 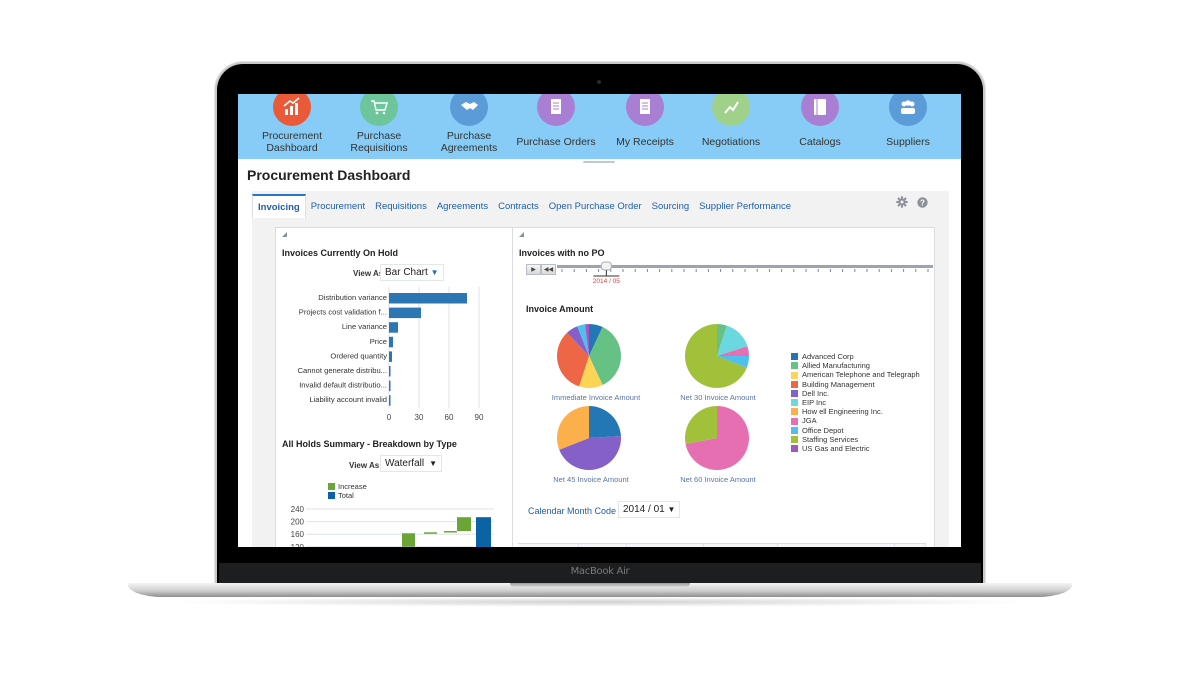 What do you see at coordinates (518, 206) in the screenshot?
I see `tab-contracts: Contracts` at bounding box center [518, 206].